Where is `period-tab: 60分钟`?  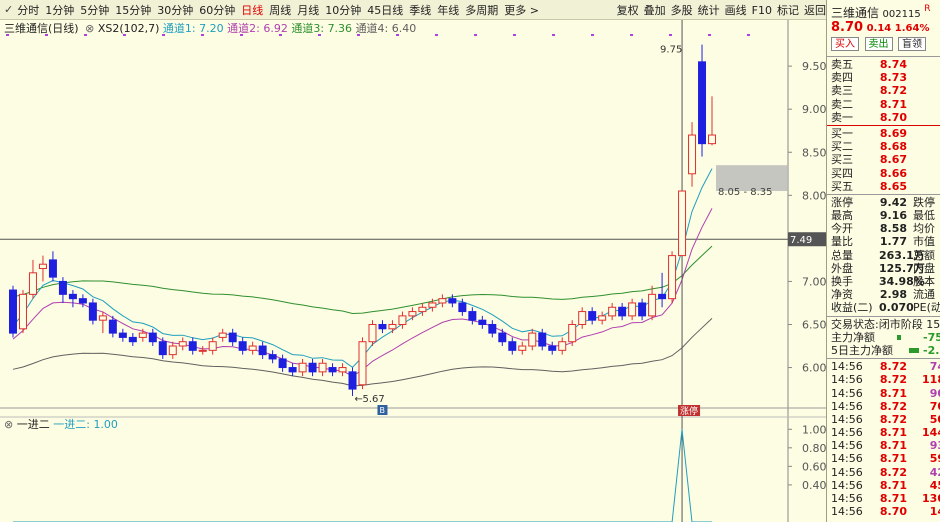 period-tab: 60分钟 is located at coordinates (217, 10).